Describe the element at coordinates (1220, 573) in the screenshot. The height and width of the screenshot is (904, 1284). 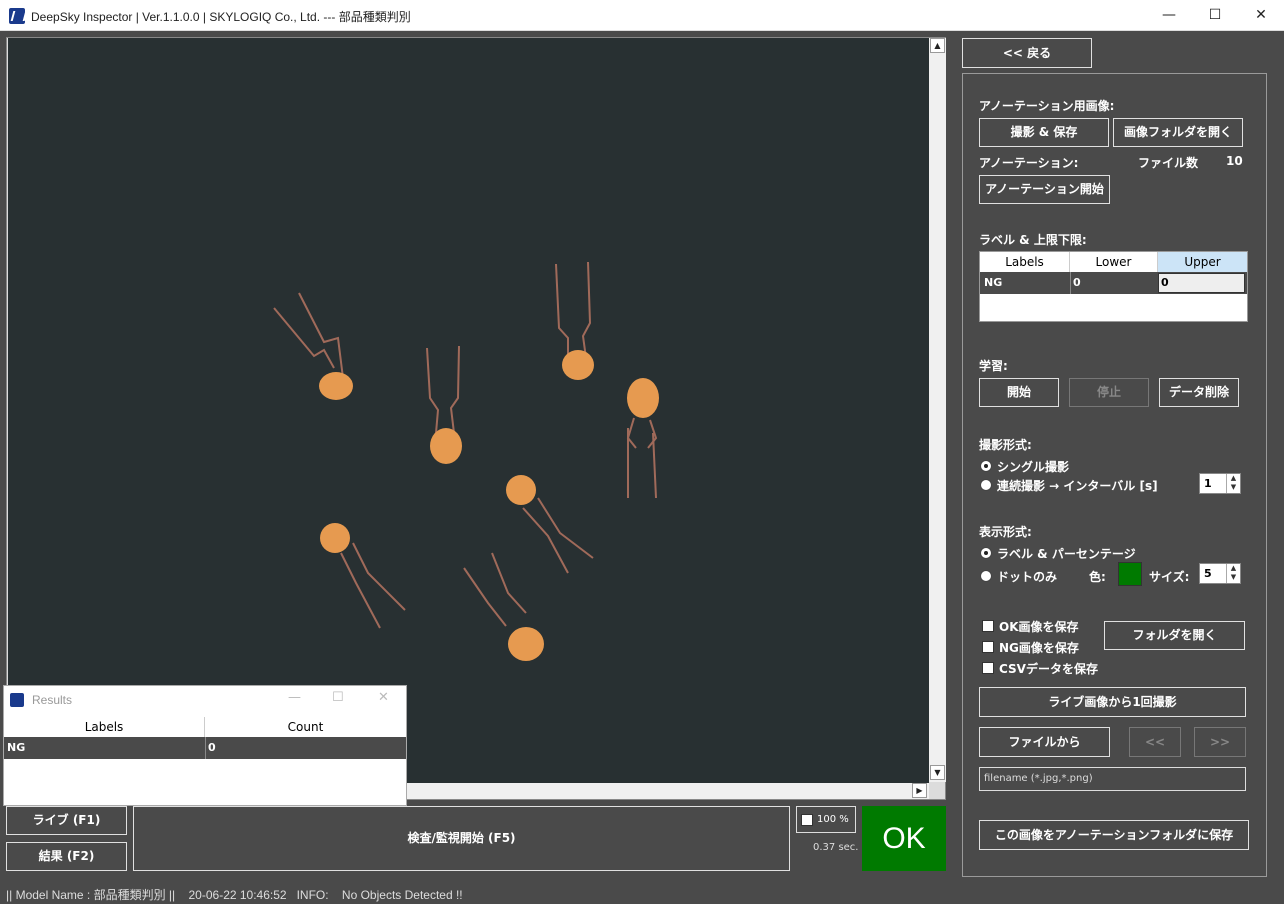
I see `size-stepper: 5 ▲ ▼` at that location.